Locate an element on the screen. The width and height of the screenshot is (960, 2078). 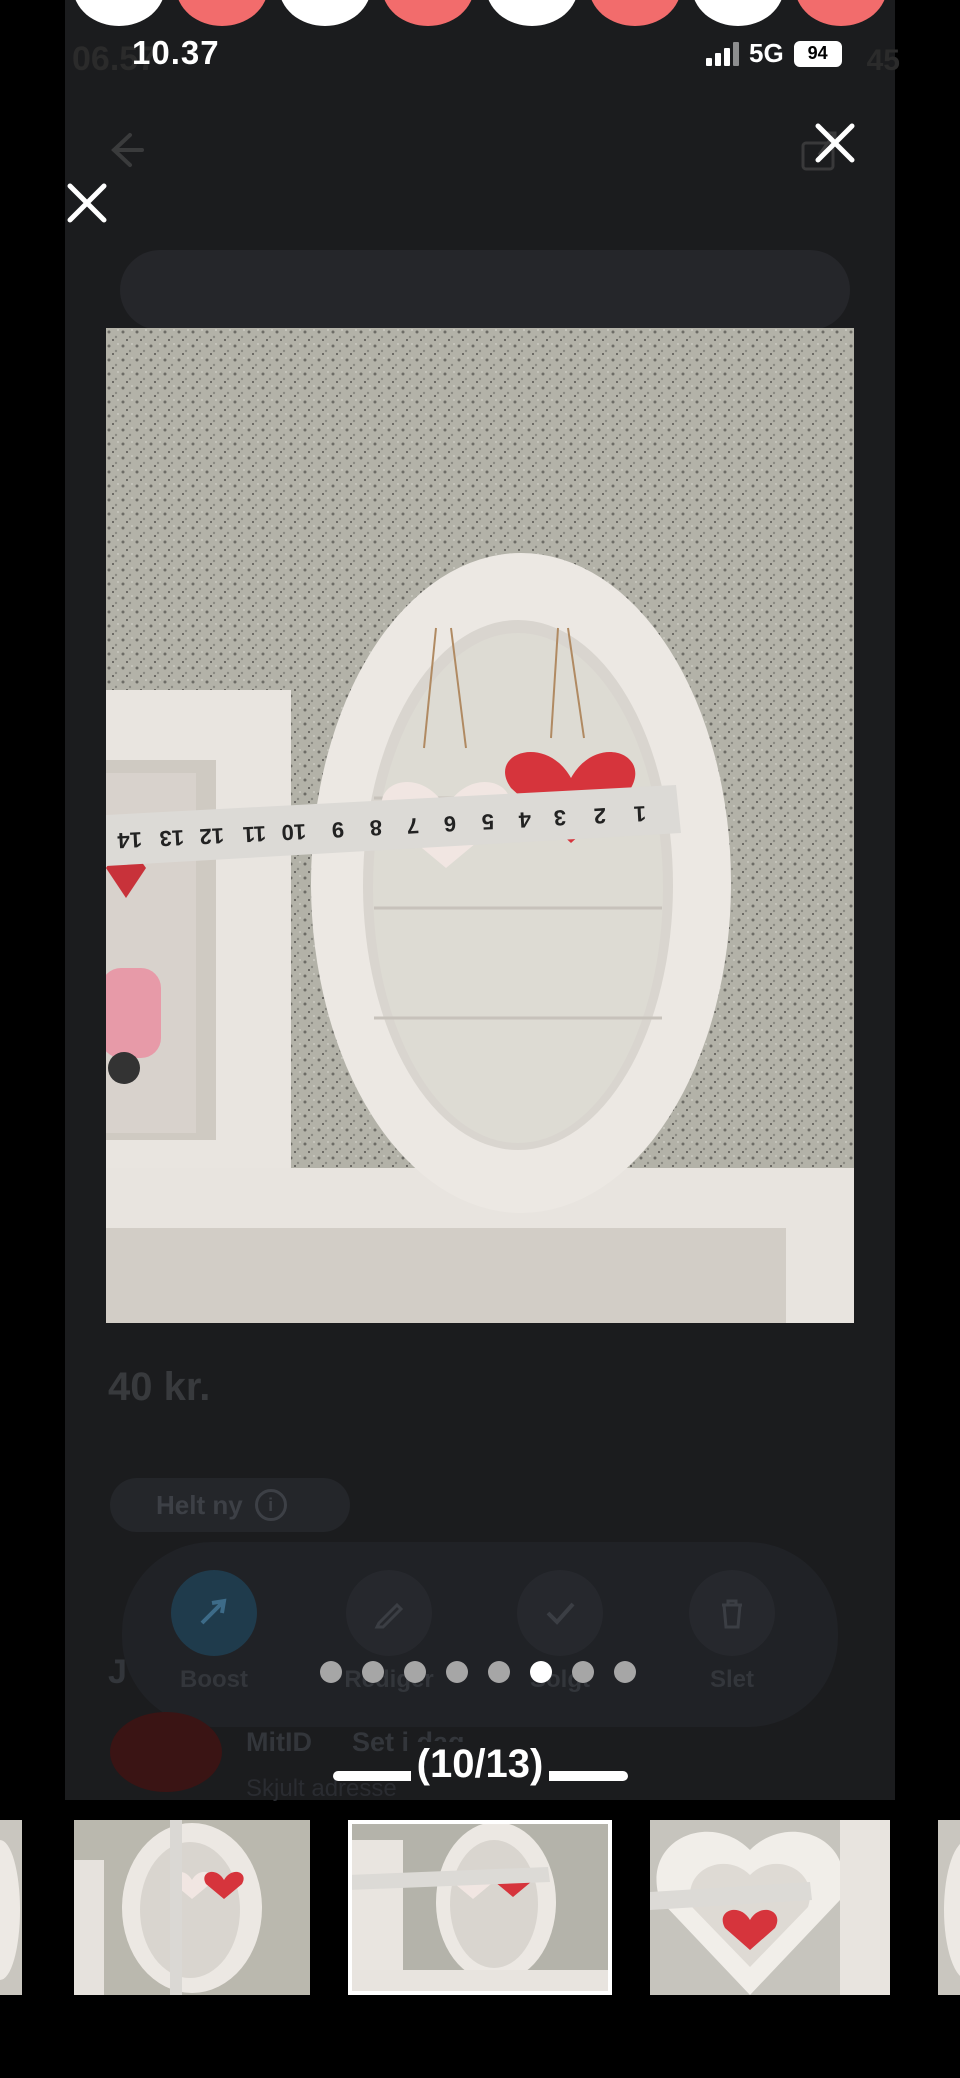
condition-label: Helt ny is located at coordinates (199, 1504).